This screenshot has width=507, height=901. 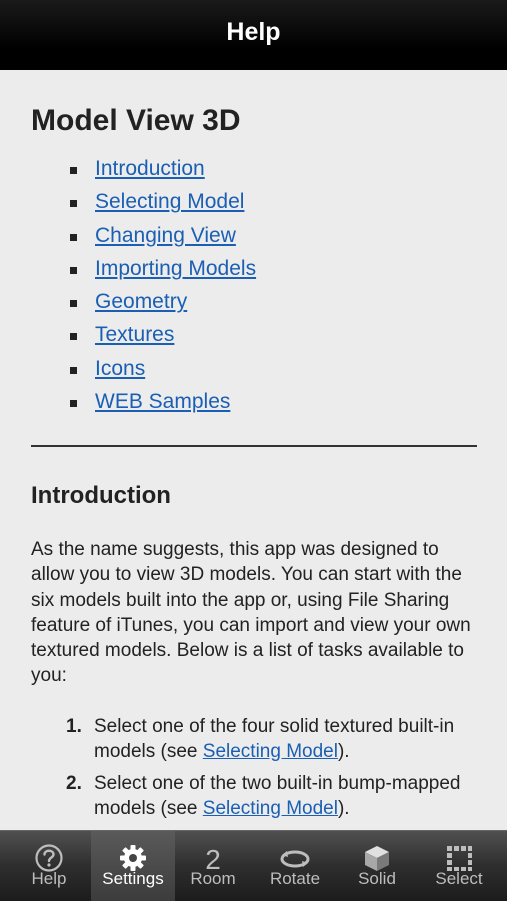 I want to click on task-number: 1., so click(x=74, y=726).